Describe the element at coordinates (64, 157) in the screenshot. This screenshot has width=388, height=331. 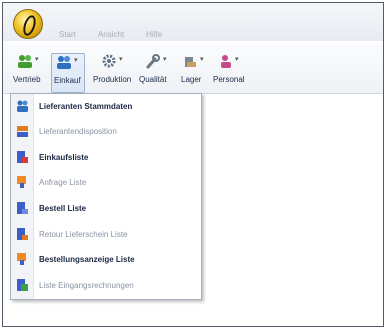
I see `menu-item-label: Einkaufsliste` at that location.